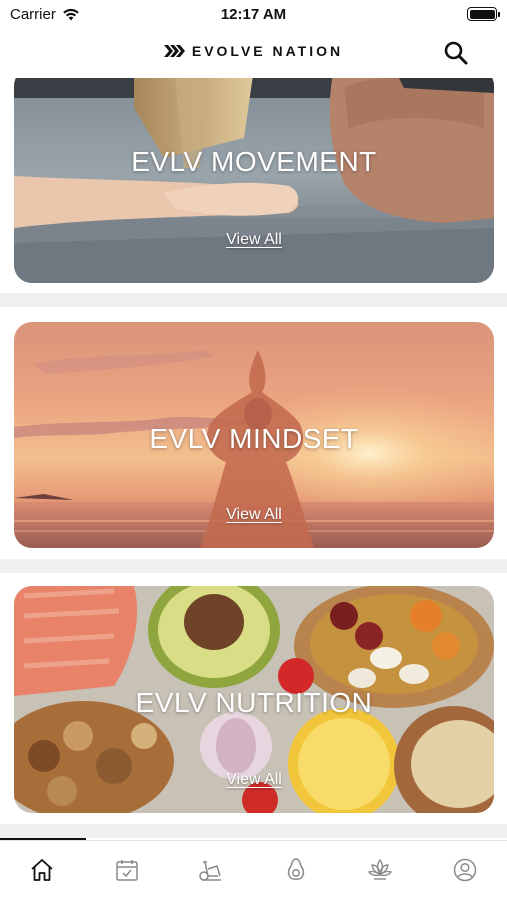 The height and width of the screenshot is (900, 507). I want to click on tab-home, so click(42, 870).